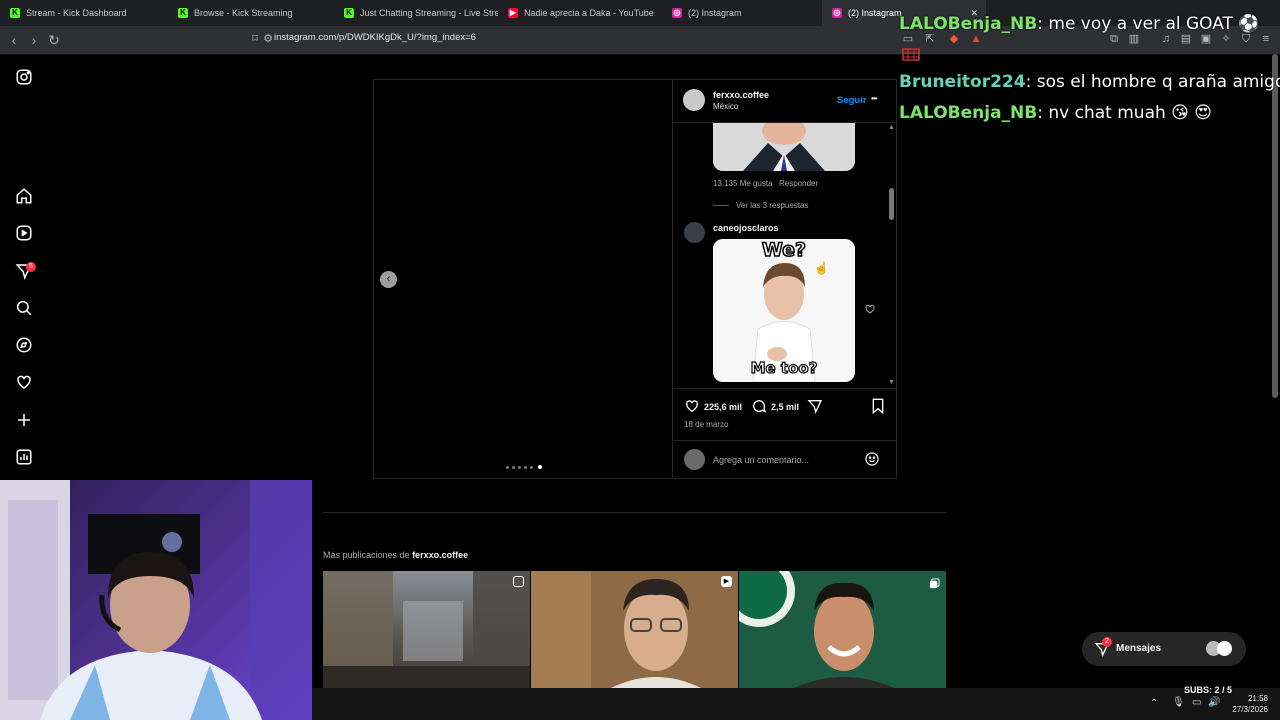 The height and width of the screenshot is (720, 1280). I want to click on heart-icon, so click(24, 383).